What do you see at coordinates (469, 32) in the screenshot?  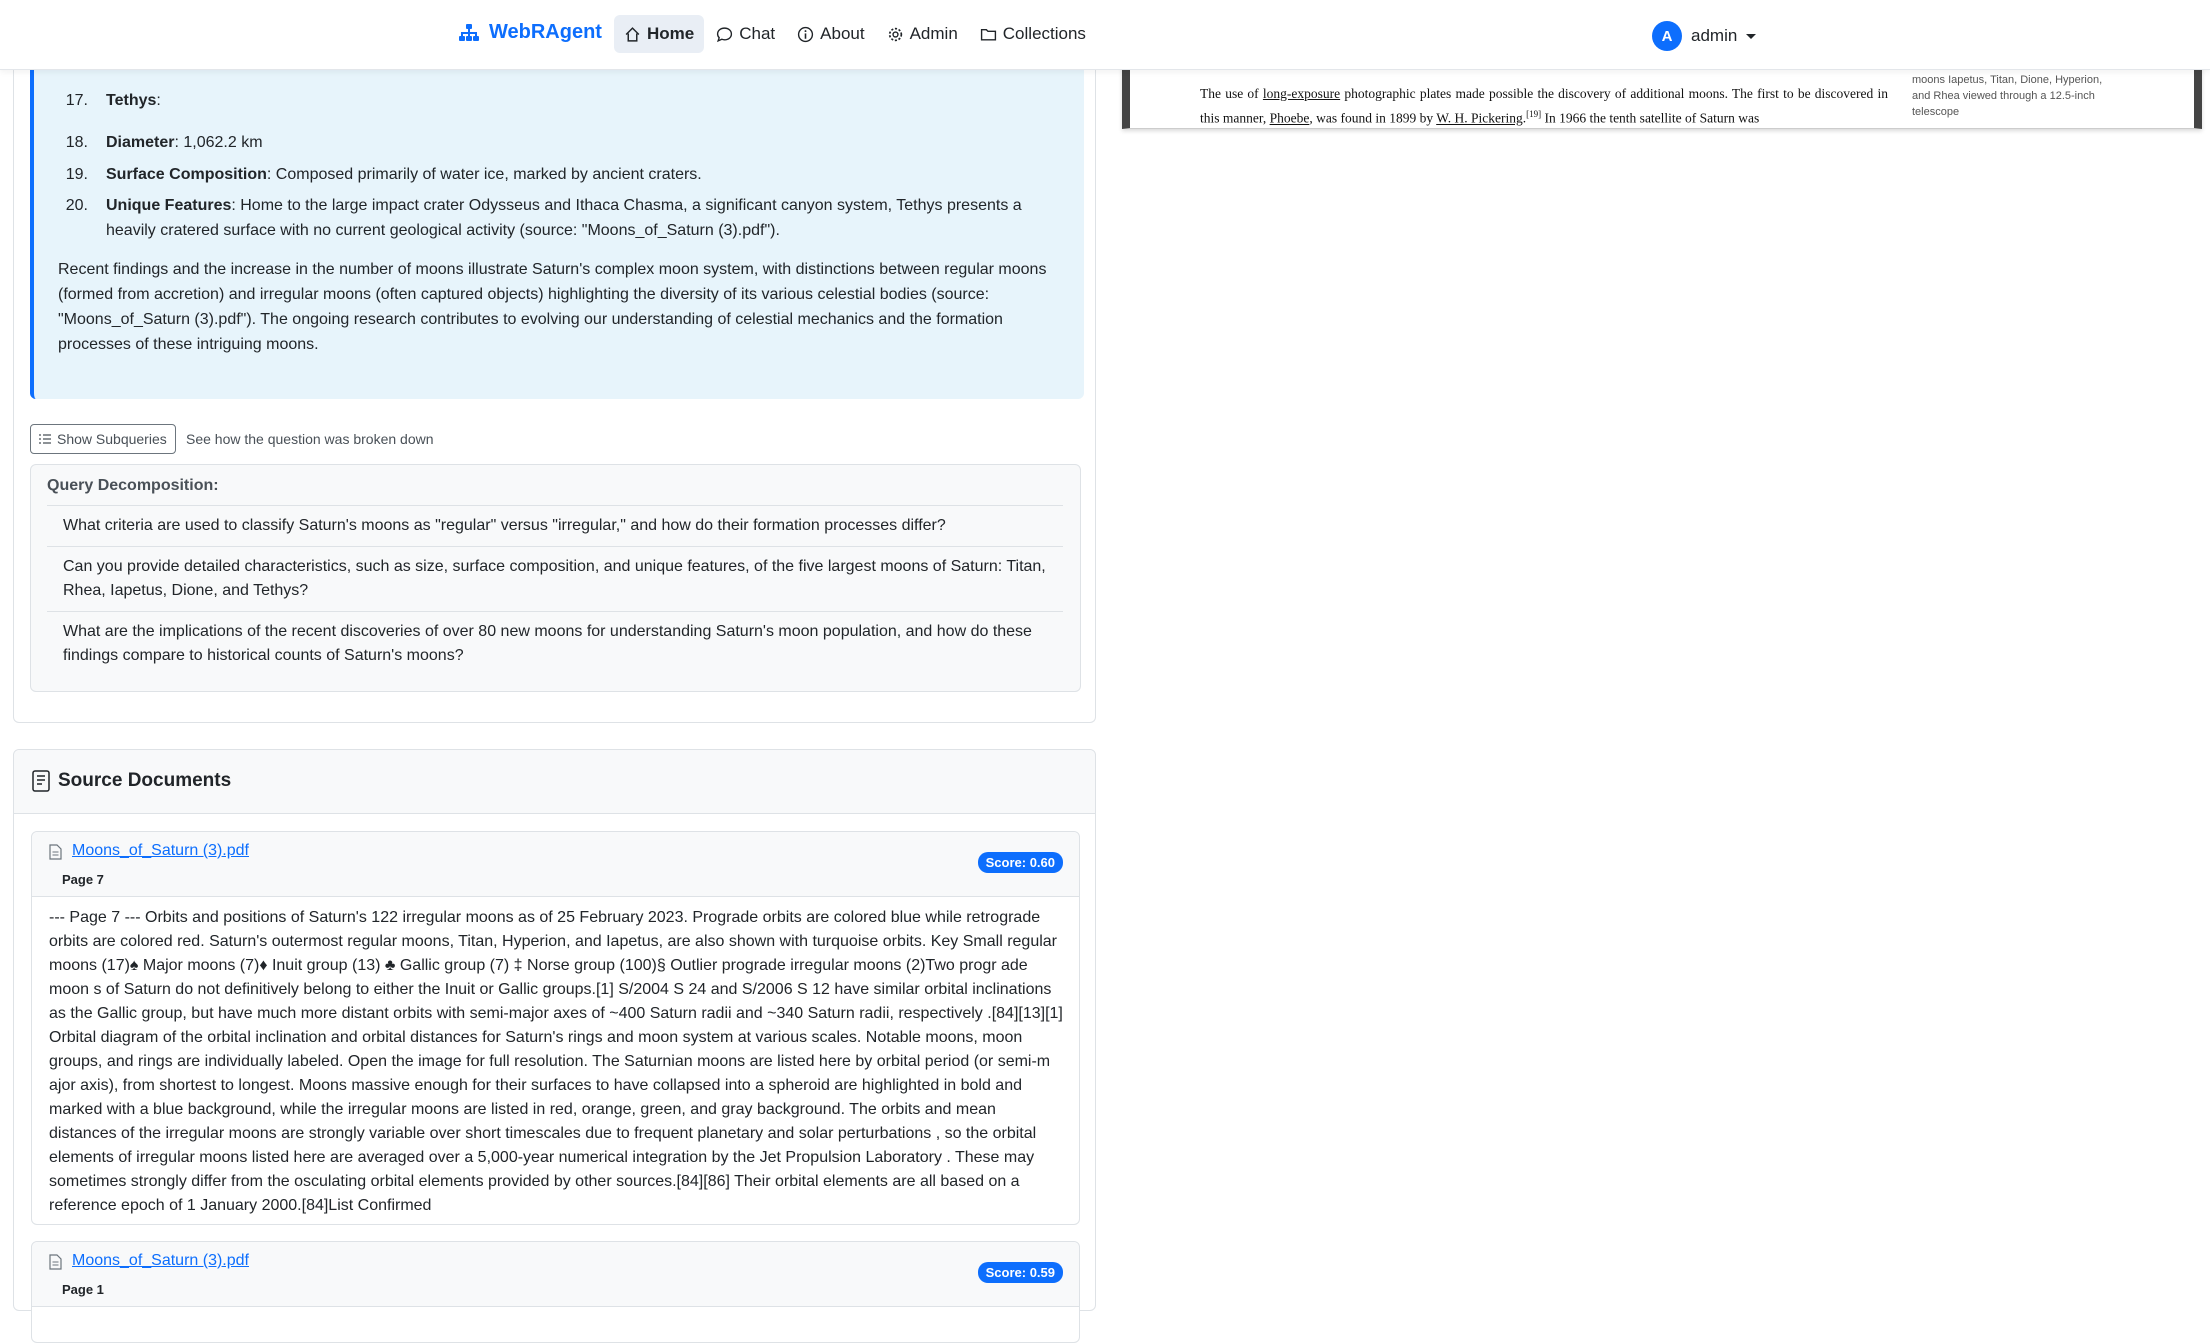 I see `sitemap-icon` at bounding box center [469, 32].